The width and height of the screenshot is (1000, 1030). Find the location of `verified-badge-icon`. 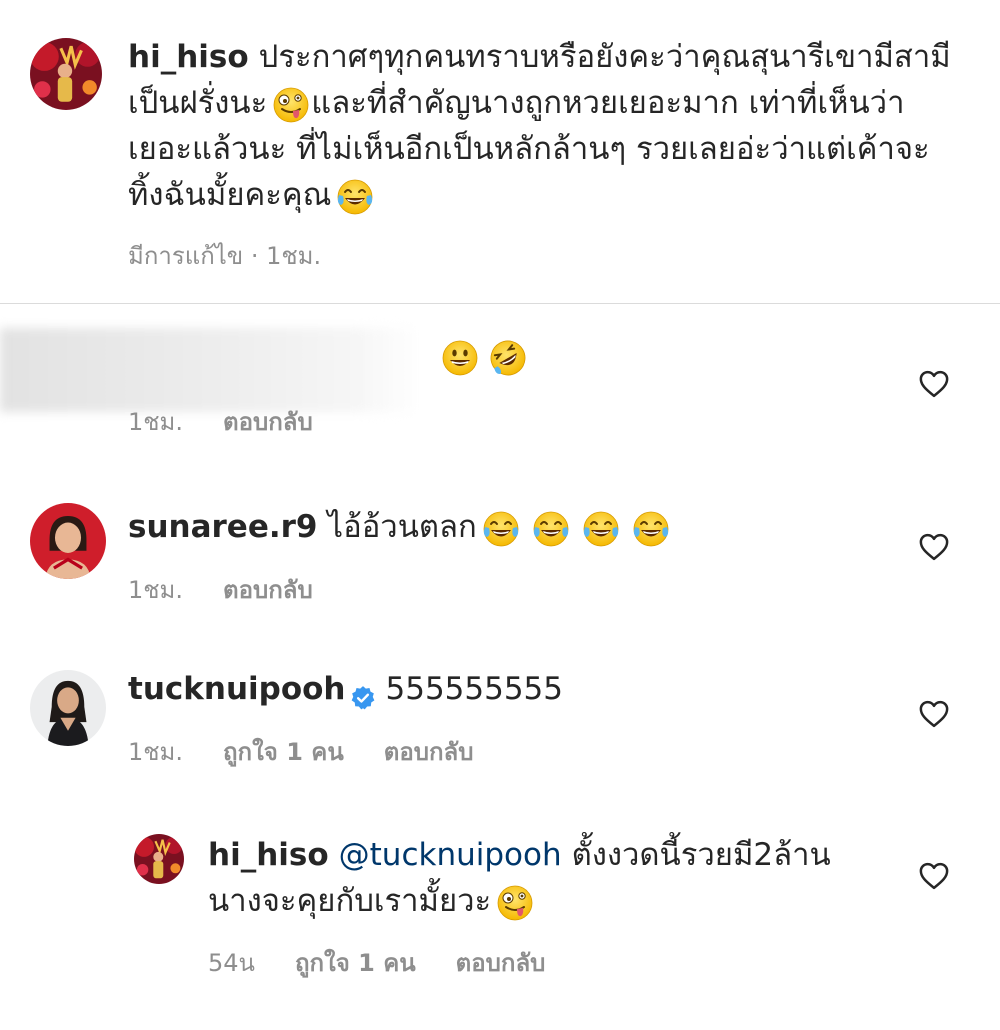

verified-badge-icon is located at coordinates (363, 691).